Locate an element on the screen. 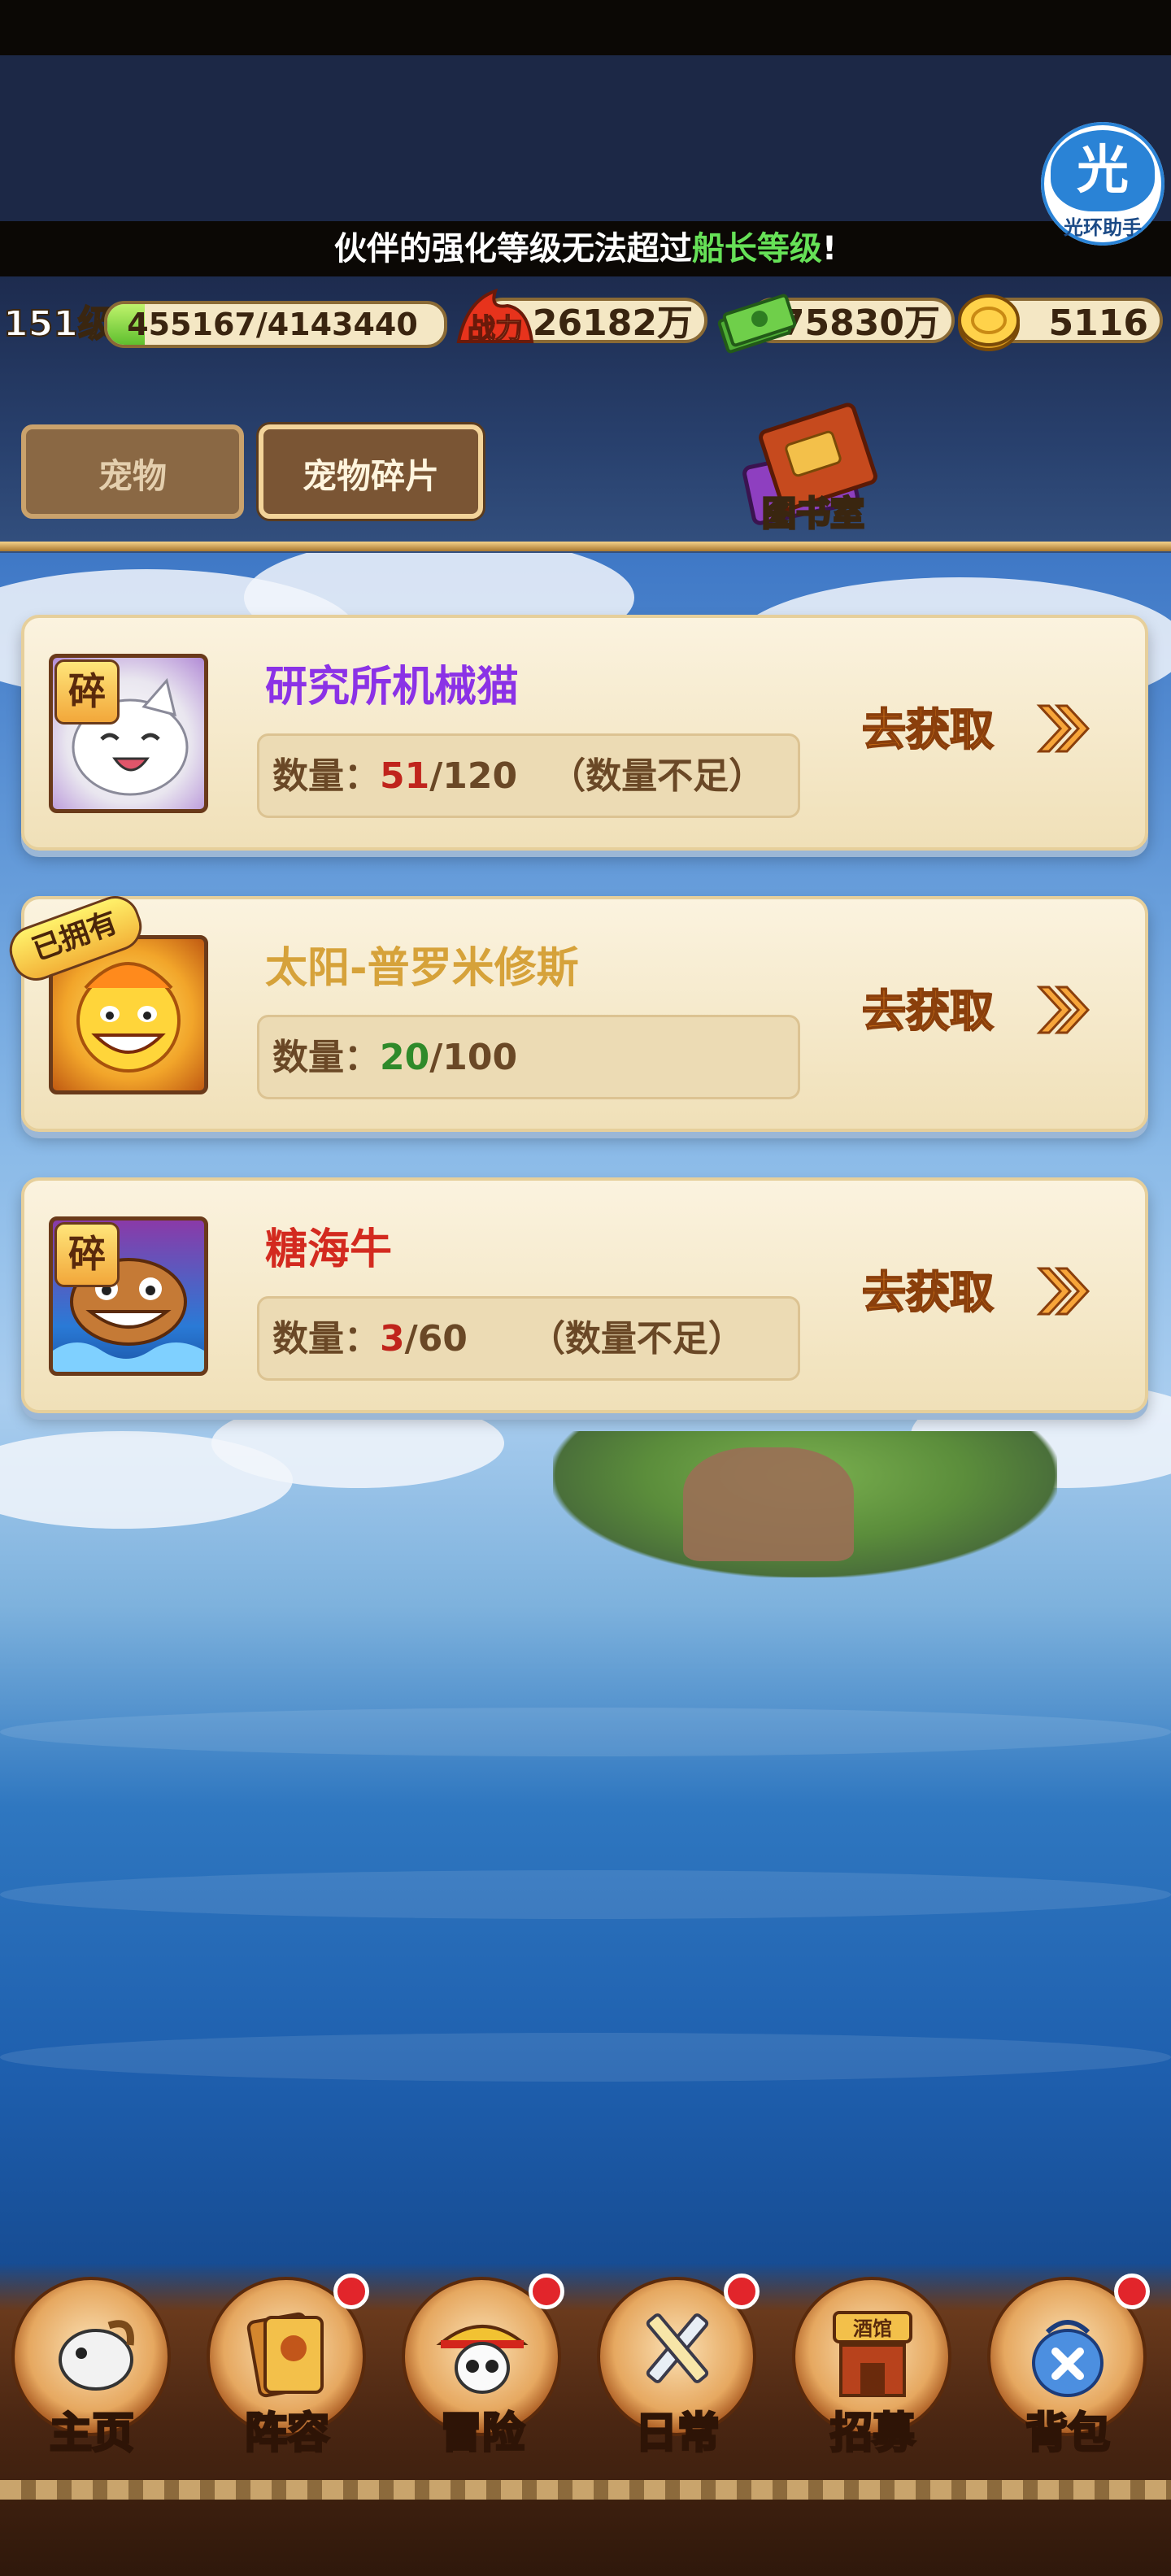  nav-lineup-label: 阵容 is located at coordinates (286, 2434).